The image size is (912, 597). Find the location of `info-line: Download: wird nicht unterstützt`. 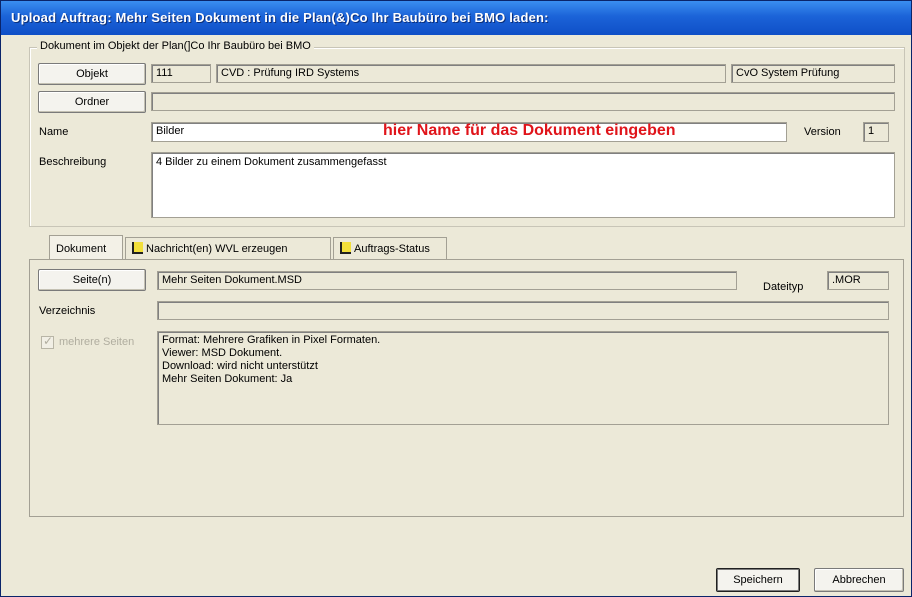

info-line: Download: wird nicht unterstützt is located at coordinates (240, 366).